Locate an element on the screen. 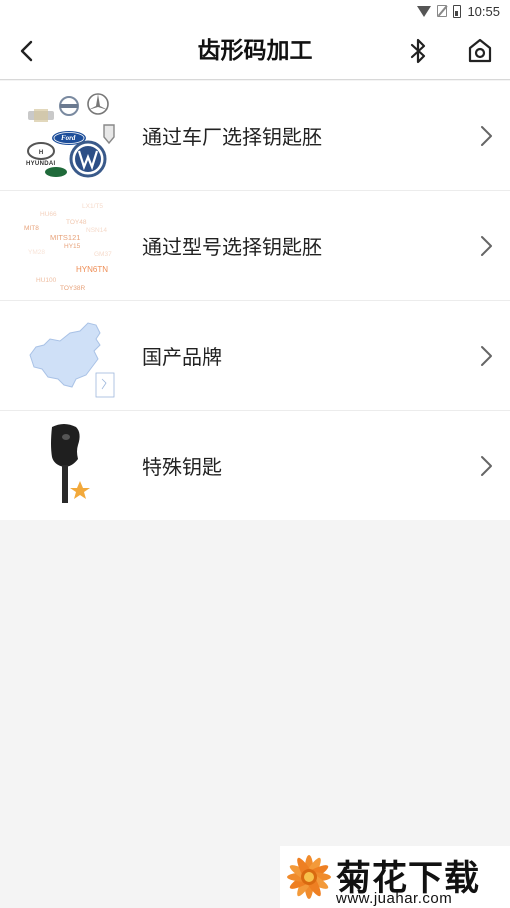  menu-item-by-manufacturer: H Ford HYUNDAI 通过车厂选择钥匙胚 is located at coordinates (255, 136).